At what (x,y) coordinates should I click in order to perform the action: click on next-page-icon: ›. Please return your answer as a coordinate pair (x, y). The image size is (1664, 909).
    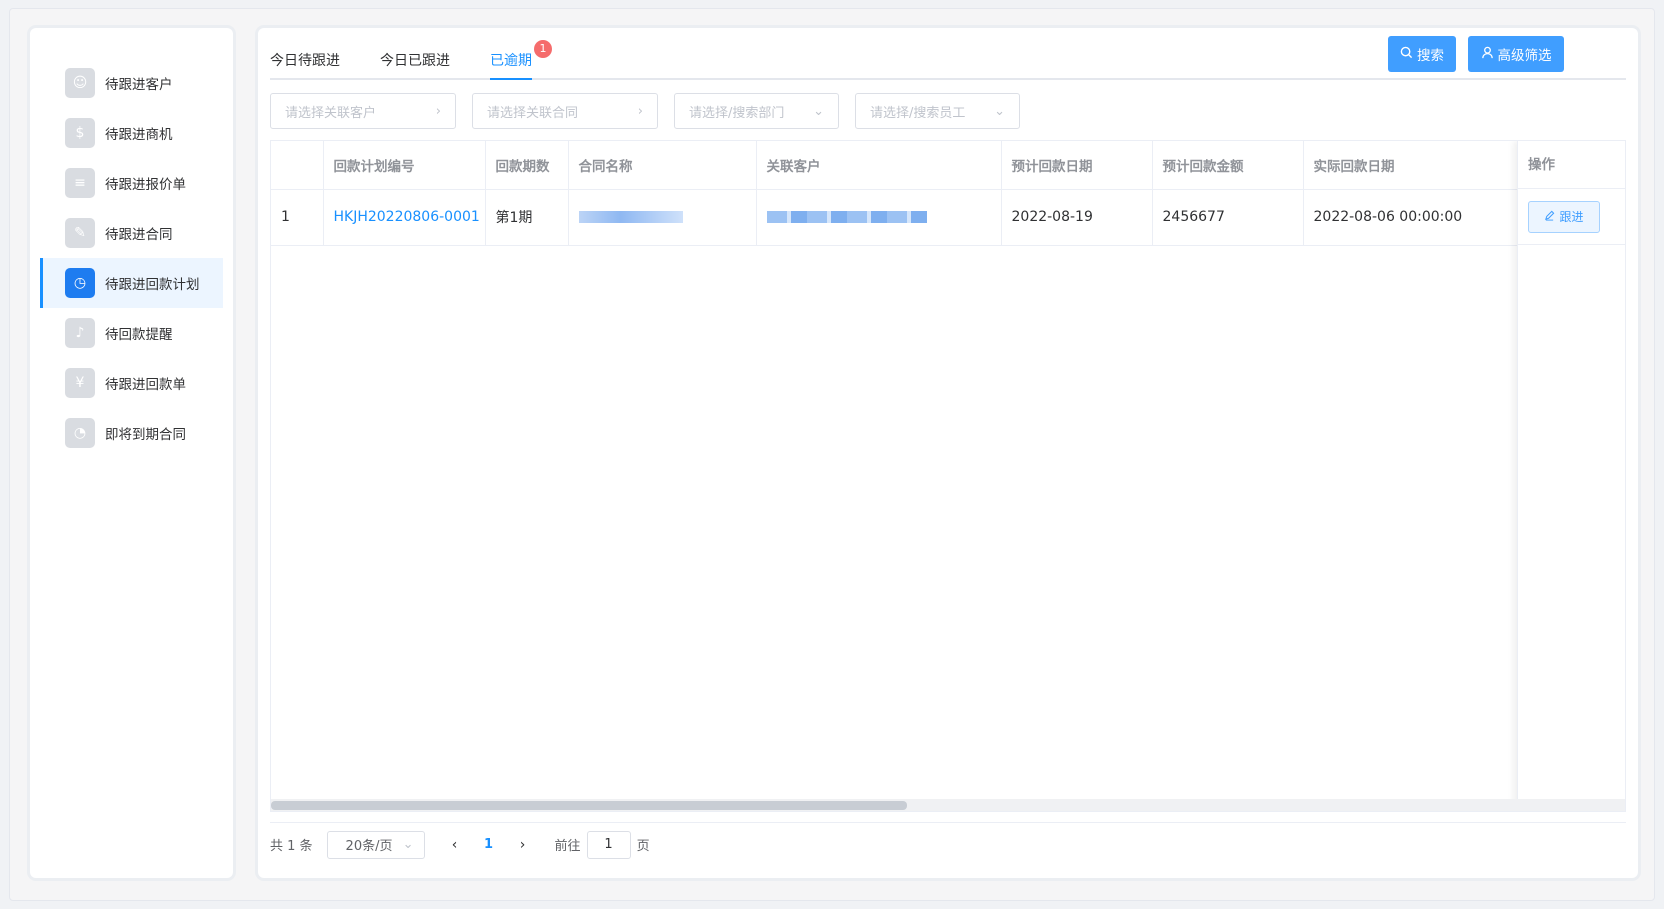
    Looking at the image, I should click on (523, 845).